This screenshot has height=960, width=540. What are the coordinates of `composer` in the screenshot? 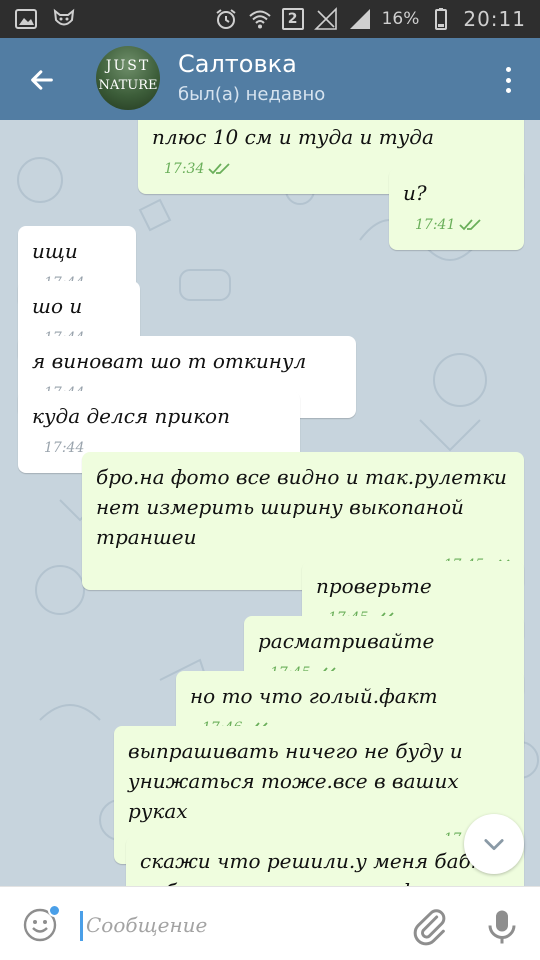 It's located at (270, 923).